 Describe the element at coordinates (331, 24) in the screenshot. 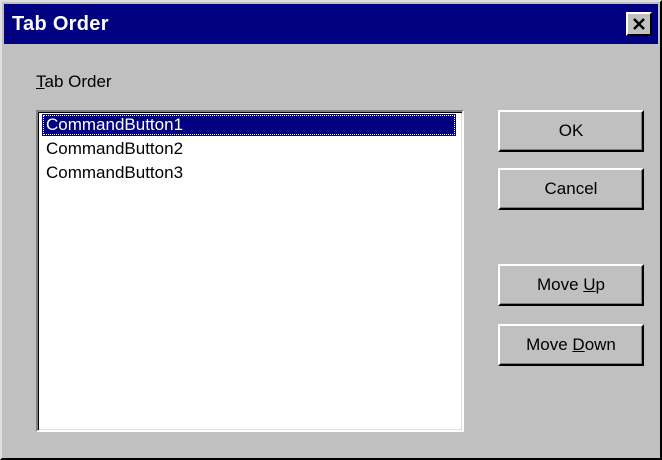

I see `title-bar: Tab Order` at that location.